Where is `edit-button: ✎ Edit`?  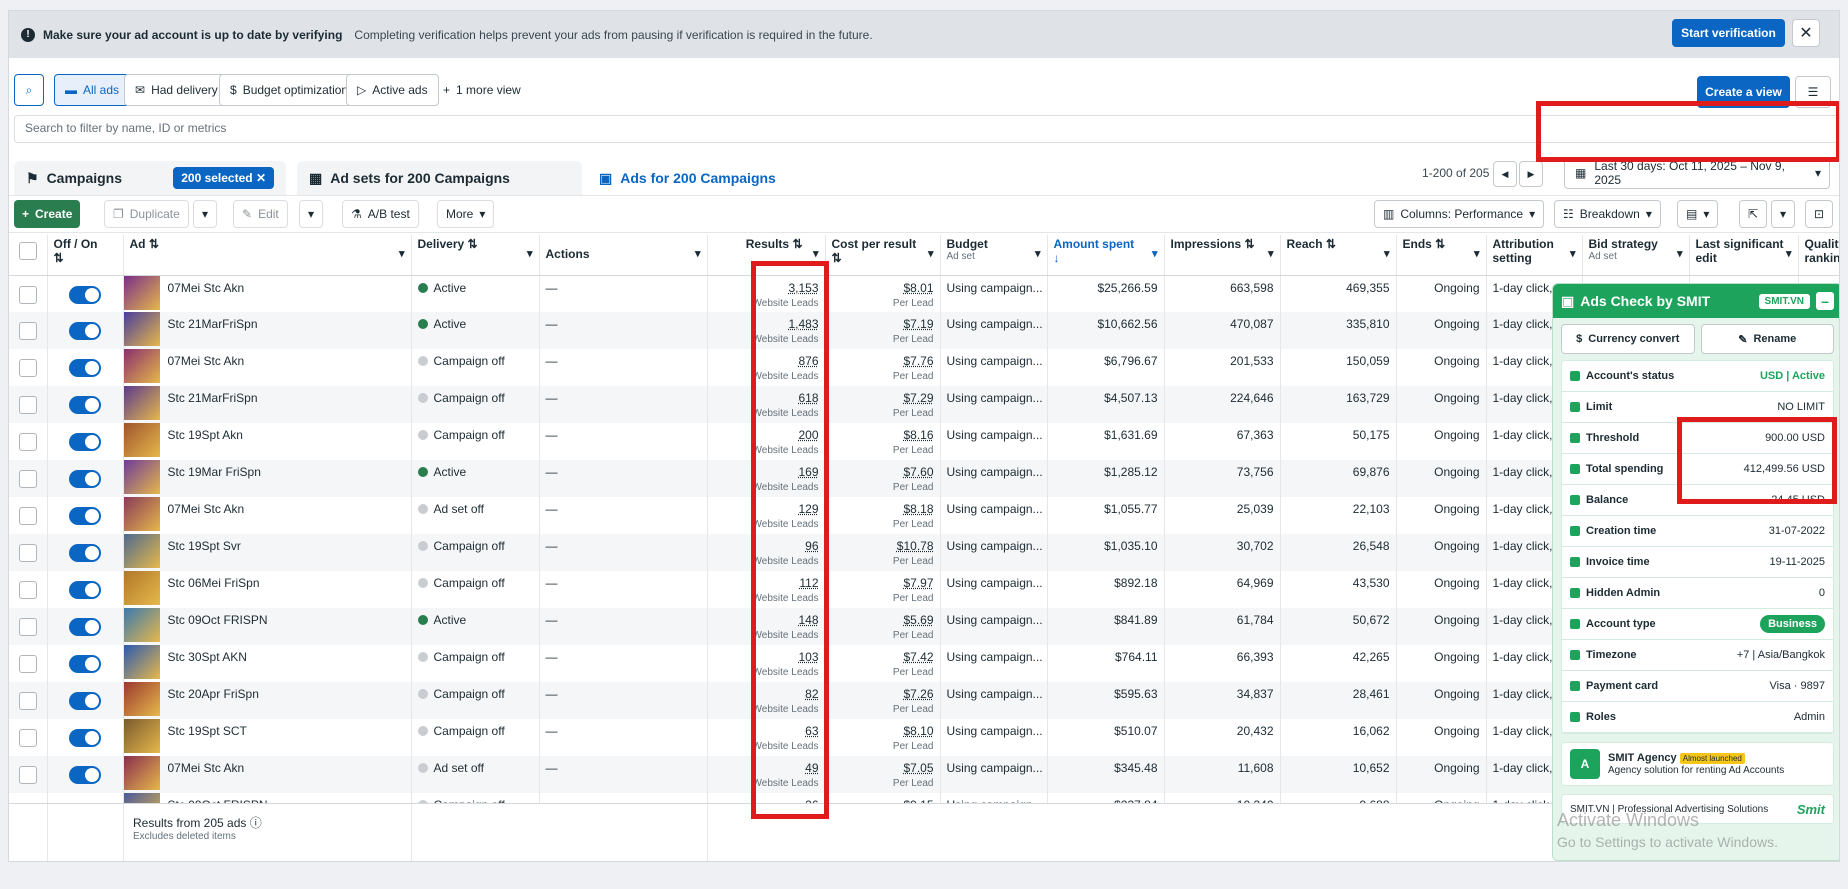 edit-button: ✎ Edit is located at coordinates (260, 214).